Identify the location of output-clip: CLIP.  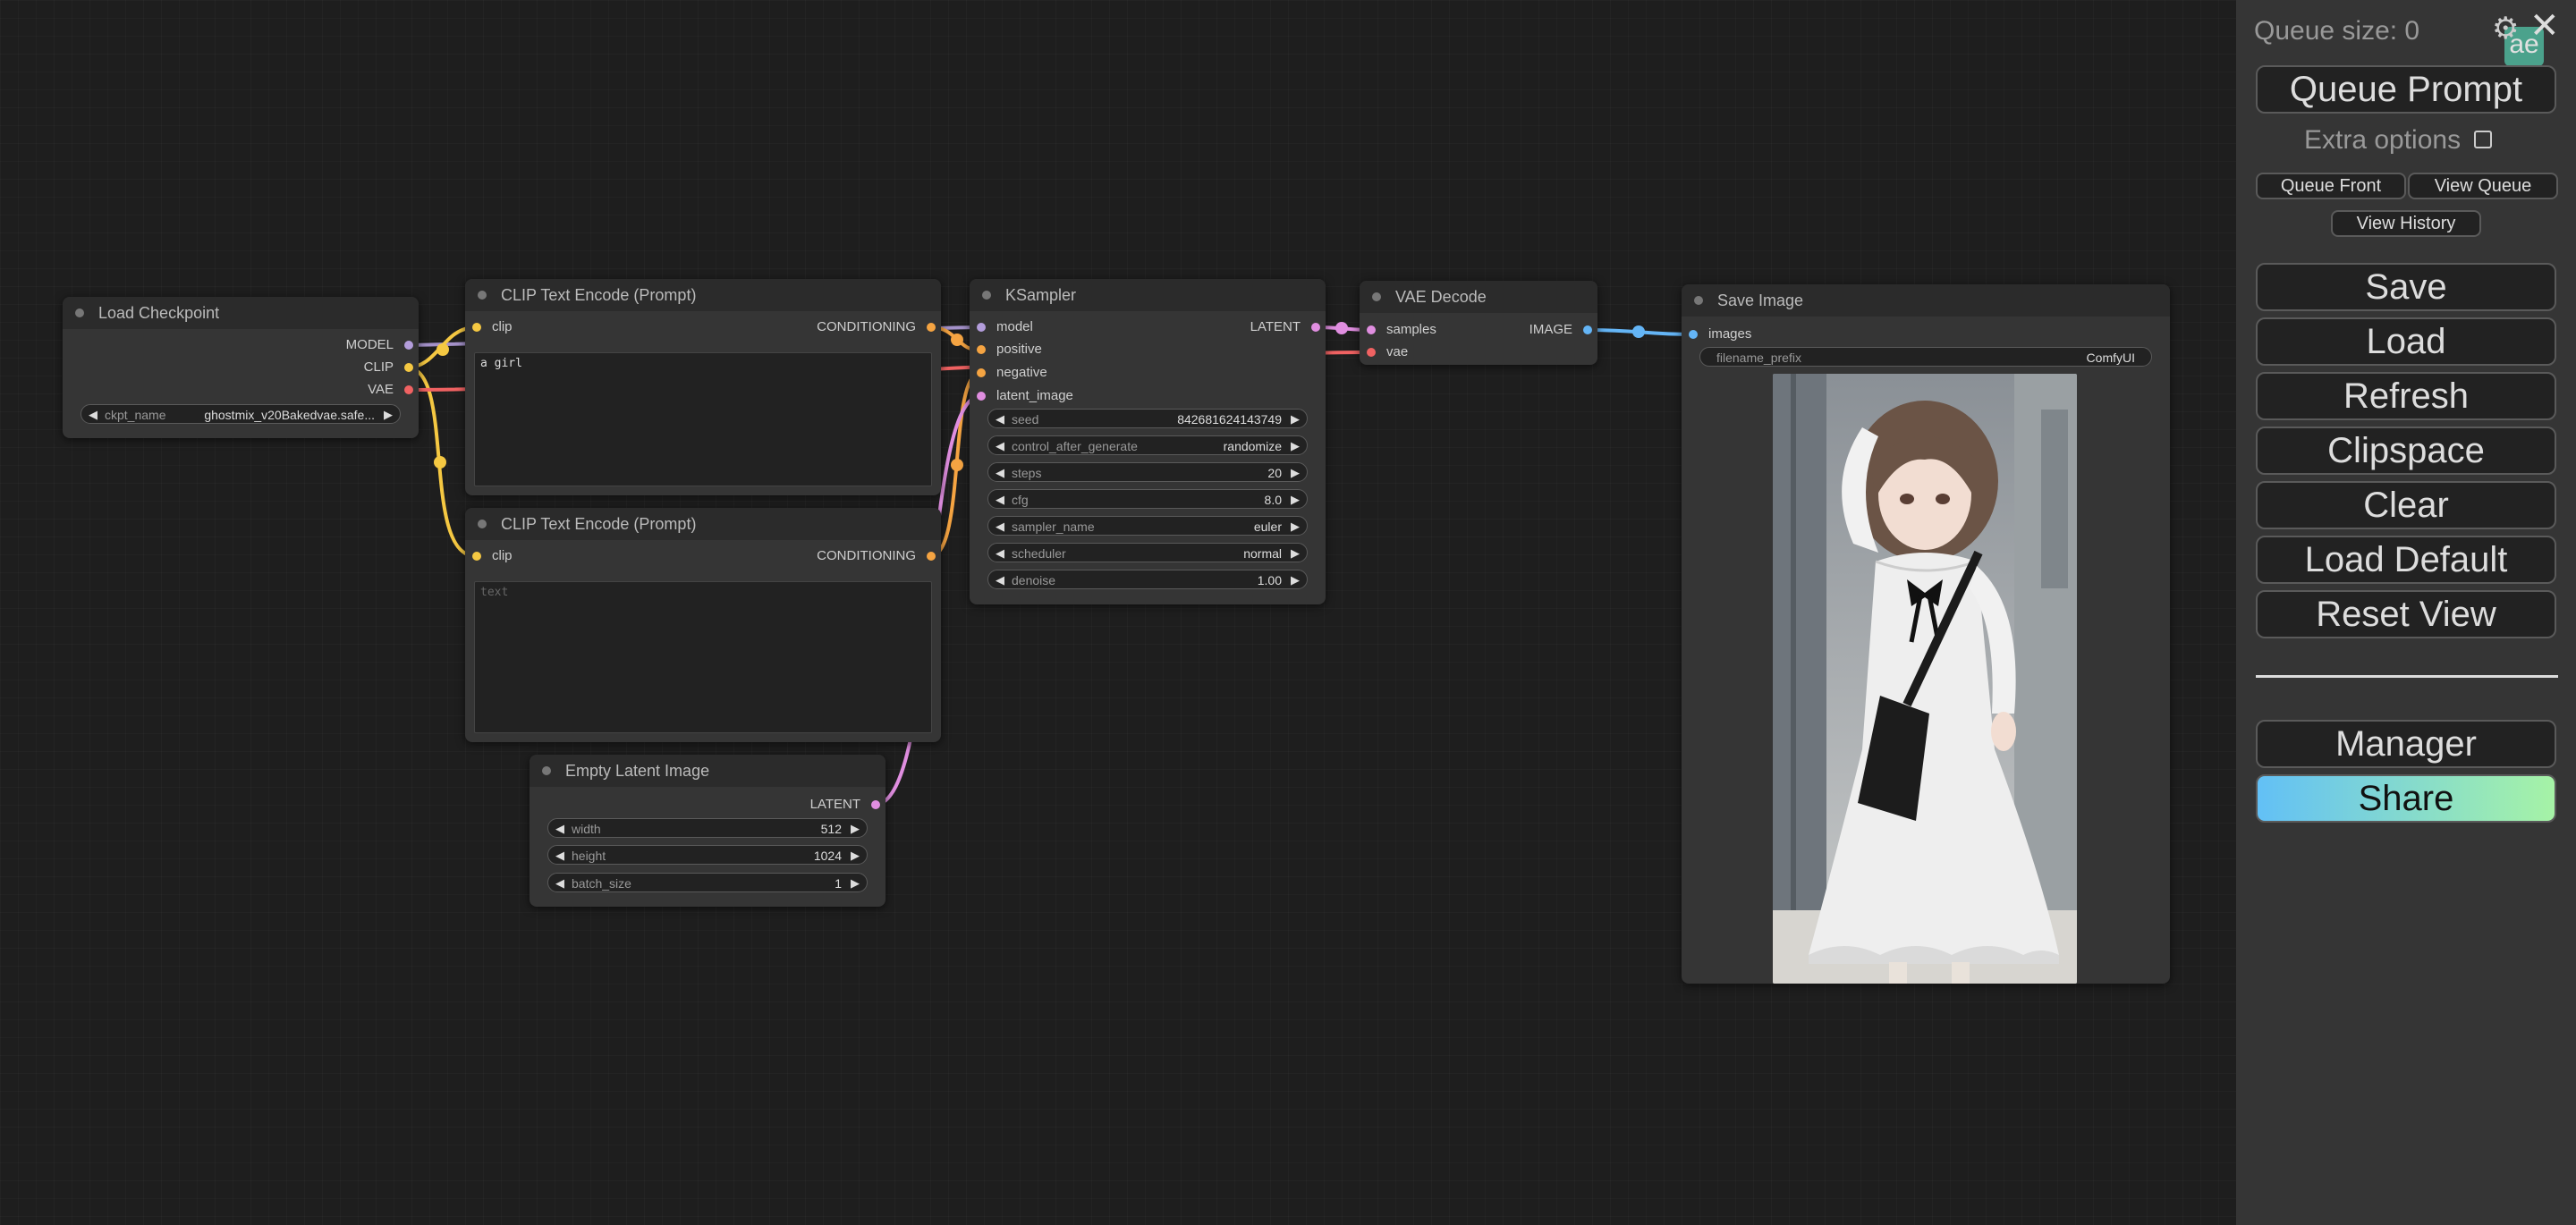
(388, 368).